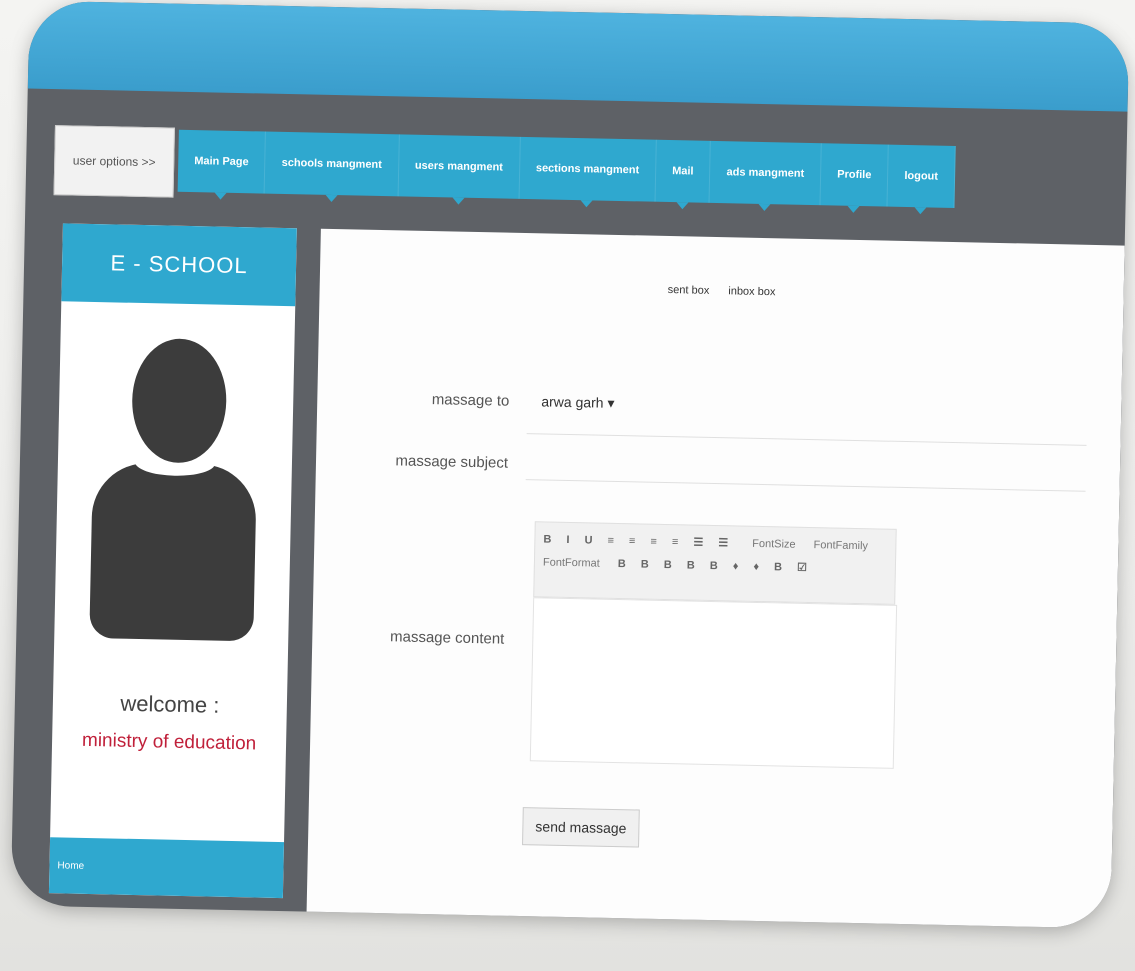 This screenshot has width=1135, height=971. I want to click on avatar-head, so click(179, 400).